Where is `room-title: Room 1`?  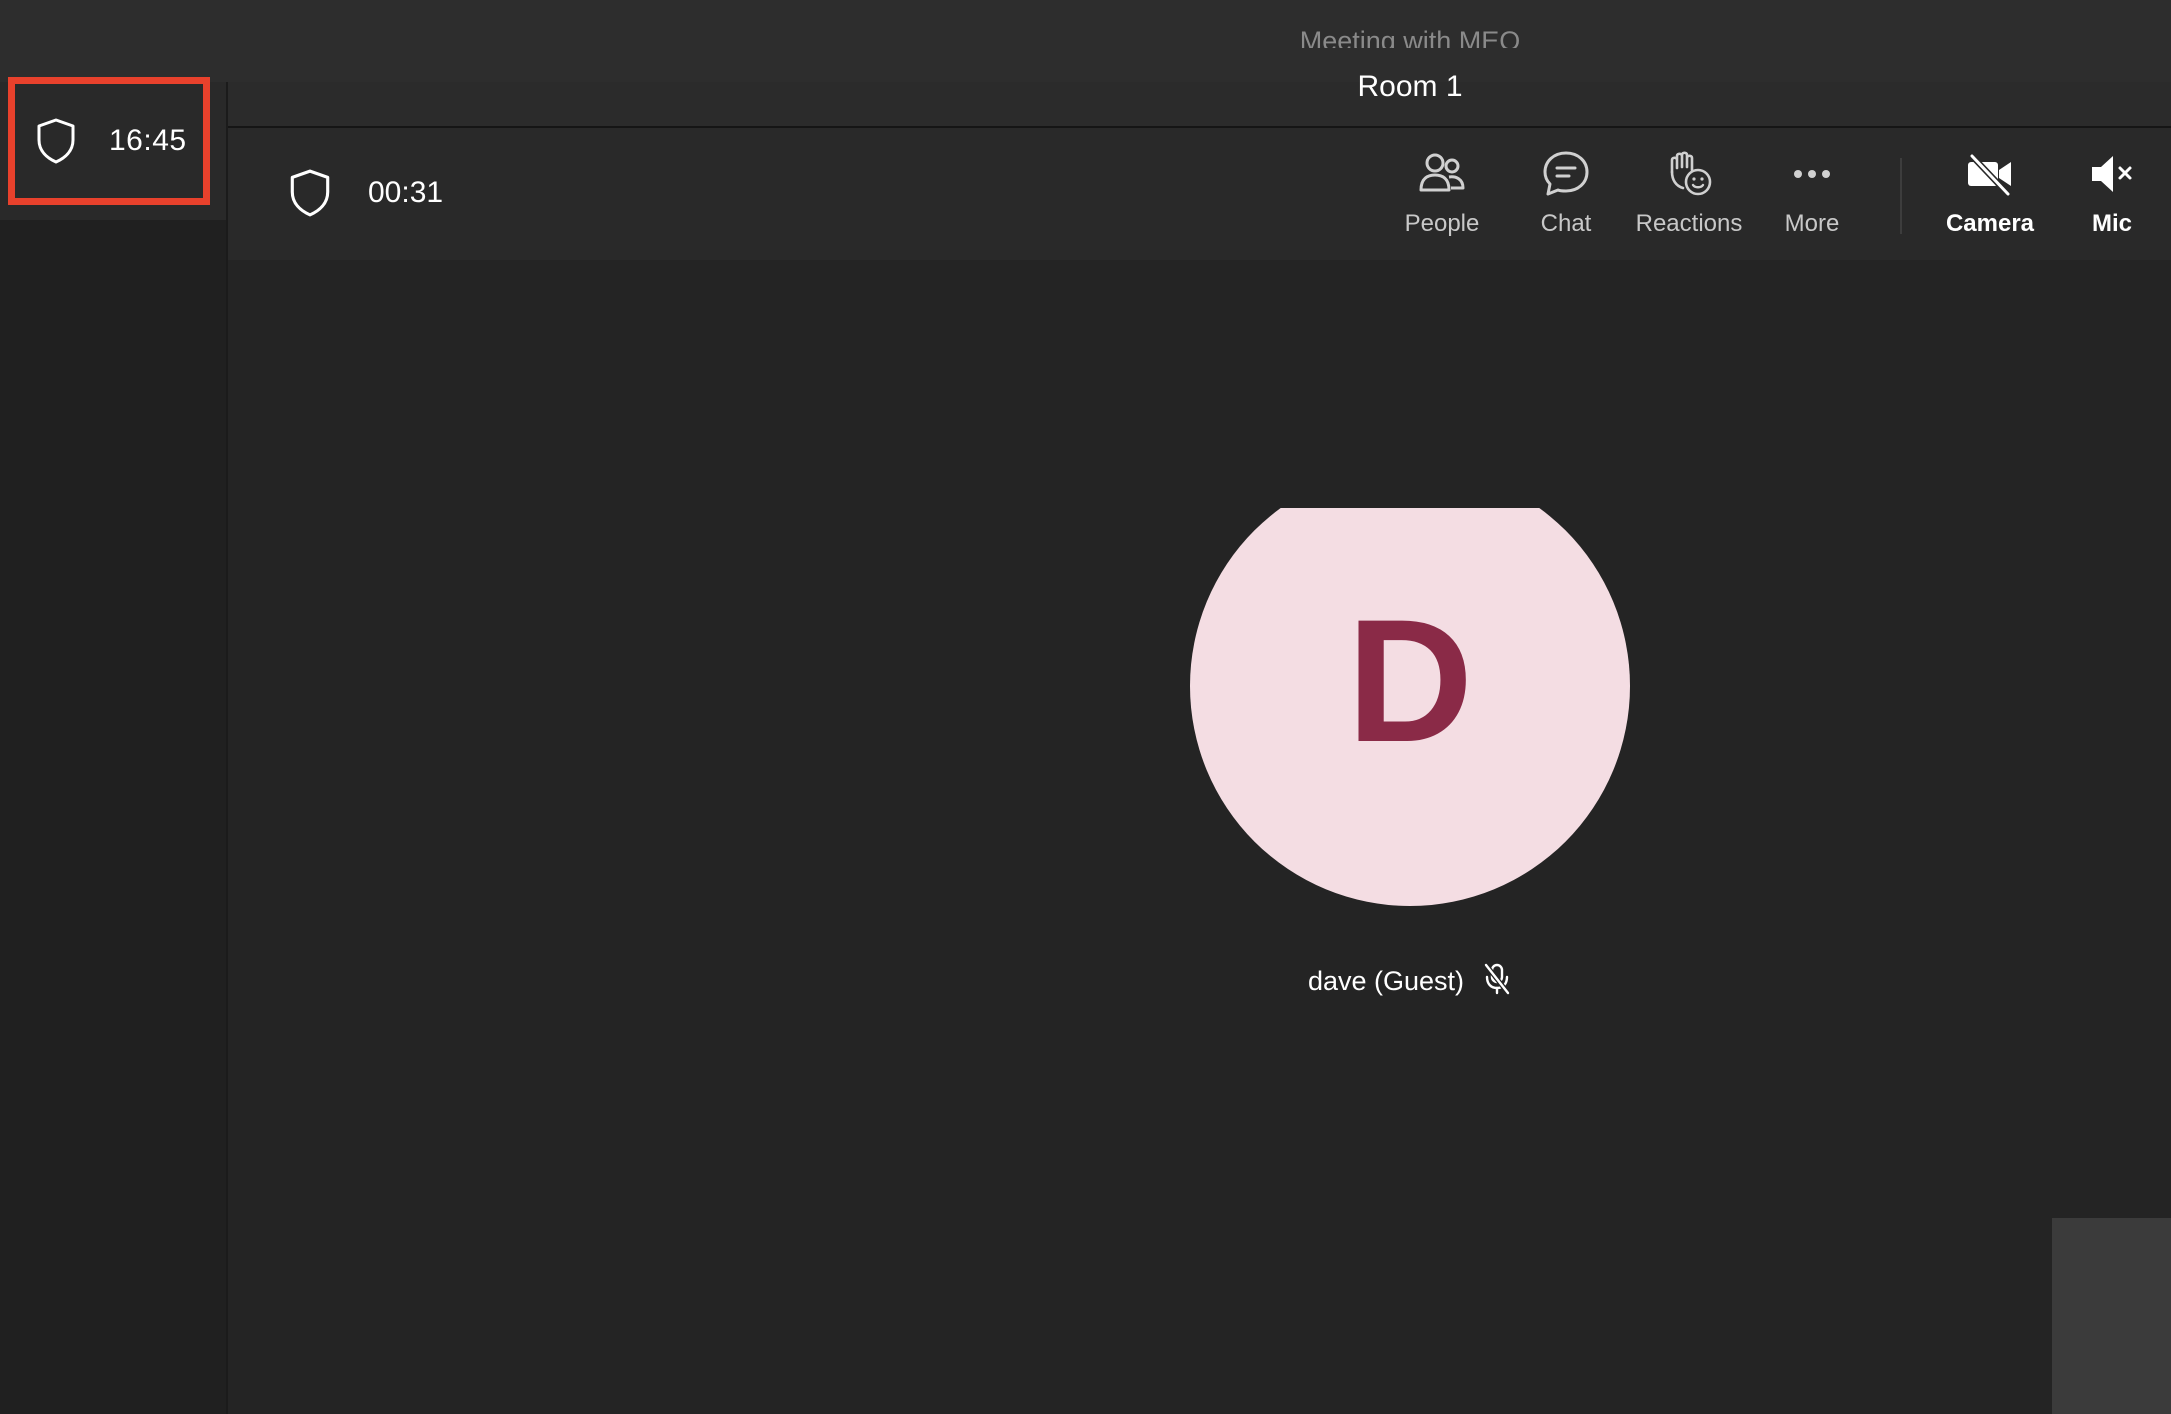 room-title: Room 1 is located at coordinates (1410, 86).